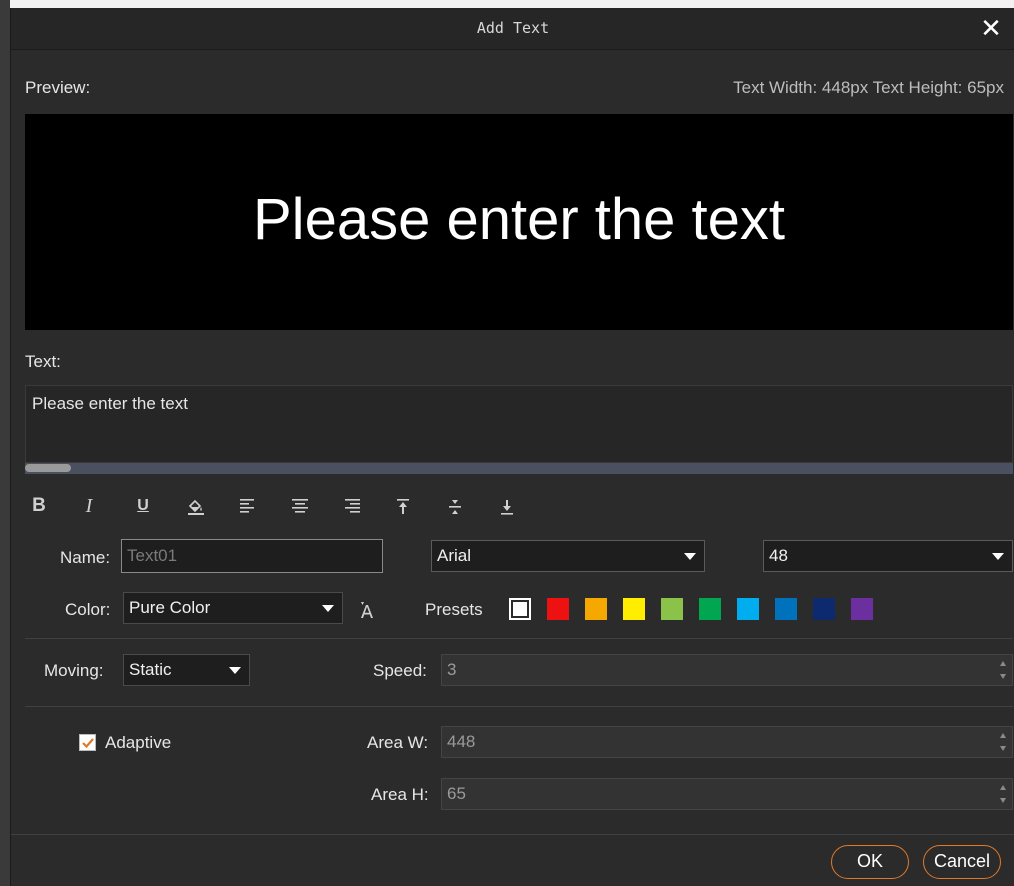 This screenshot has height=886, width=1014. What do you see at coordinates (710, 609) in the screenshot?
I see `preset-swatch-green` at bounding box center [710, 609].